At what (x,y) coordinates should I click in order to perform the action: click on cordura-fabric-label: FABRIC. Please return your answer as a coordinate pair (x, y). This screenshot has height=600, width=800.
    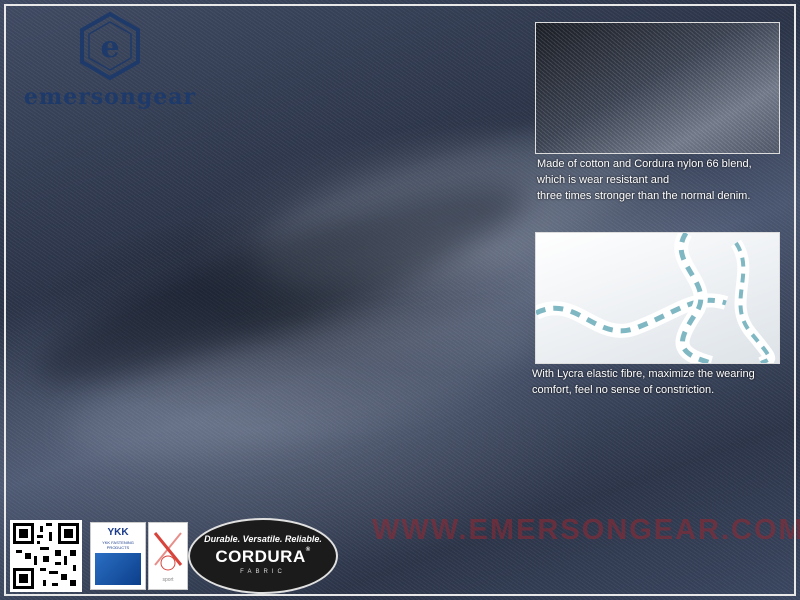
    Looking at the image, I should click on (263, 572).